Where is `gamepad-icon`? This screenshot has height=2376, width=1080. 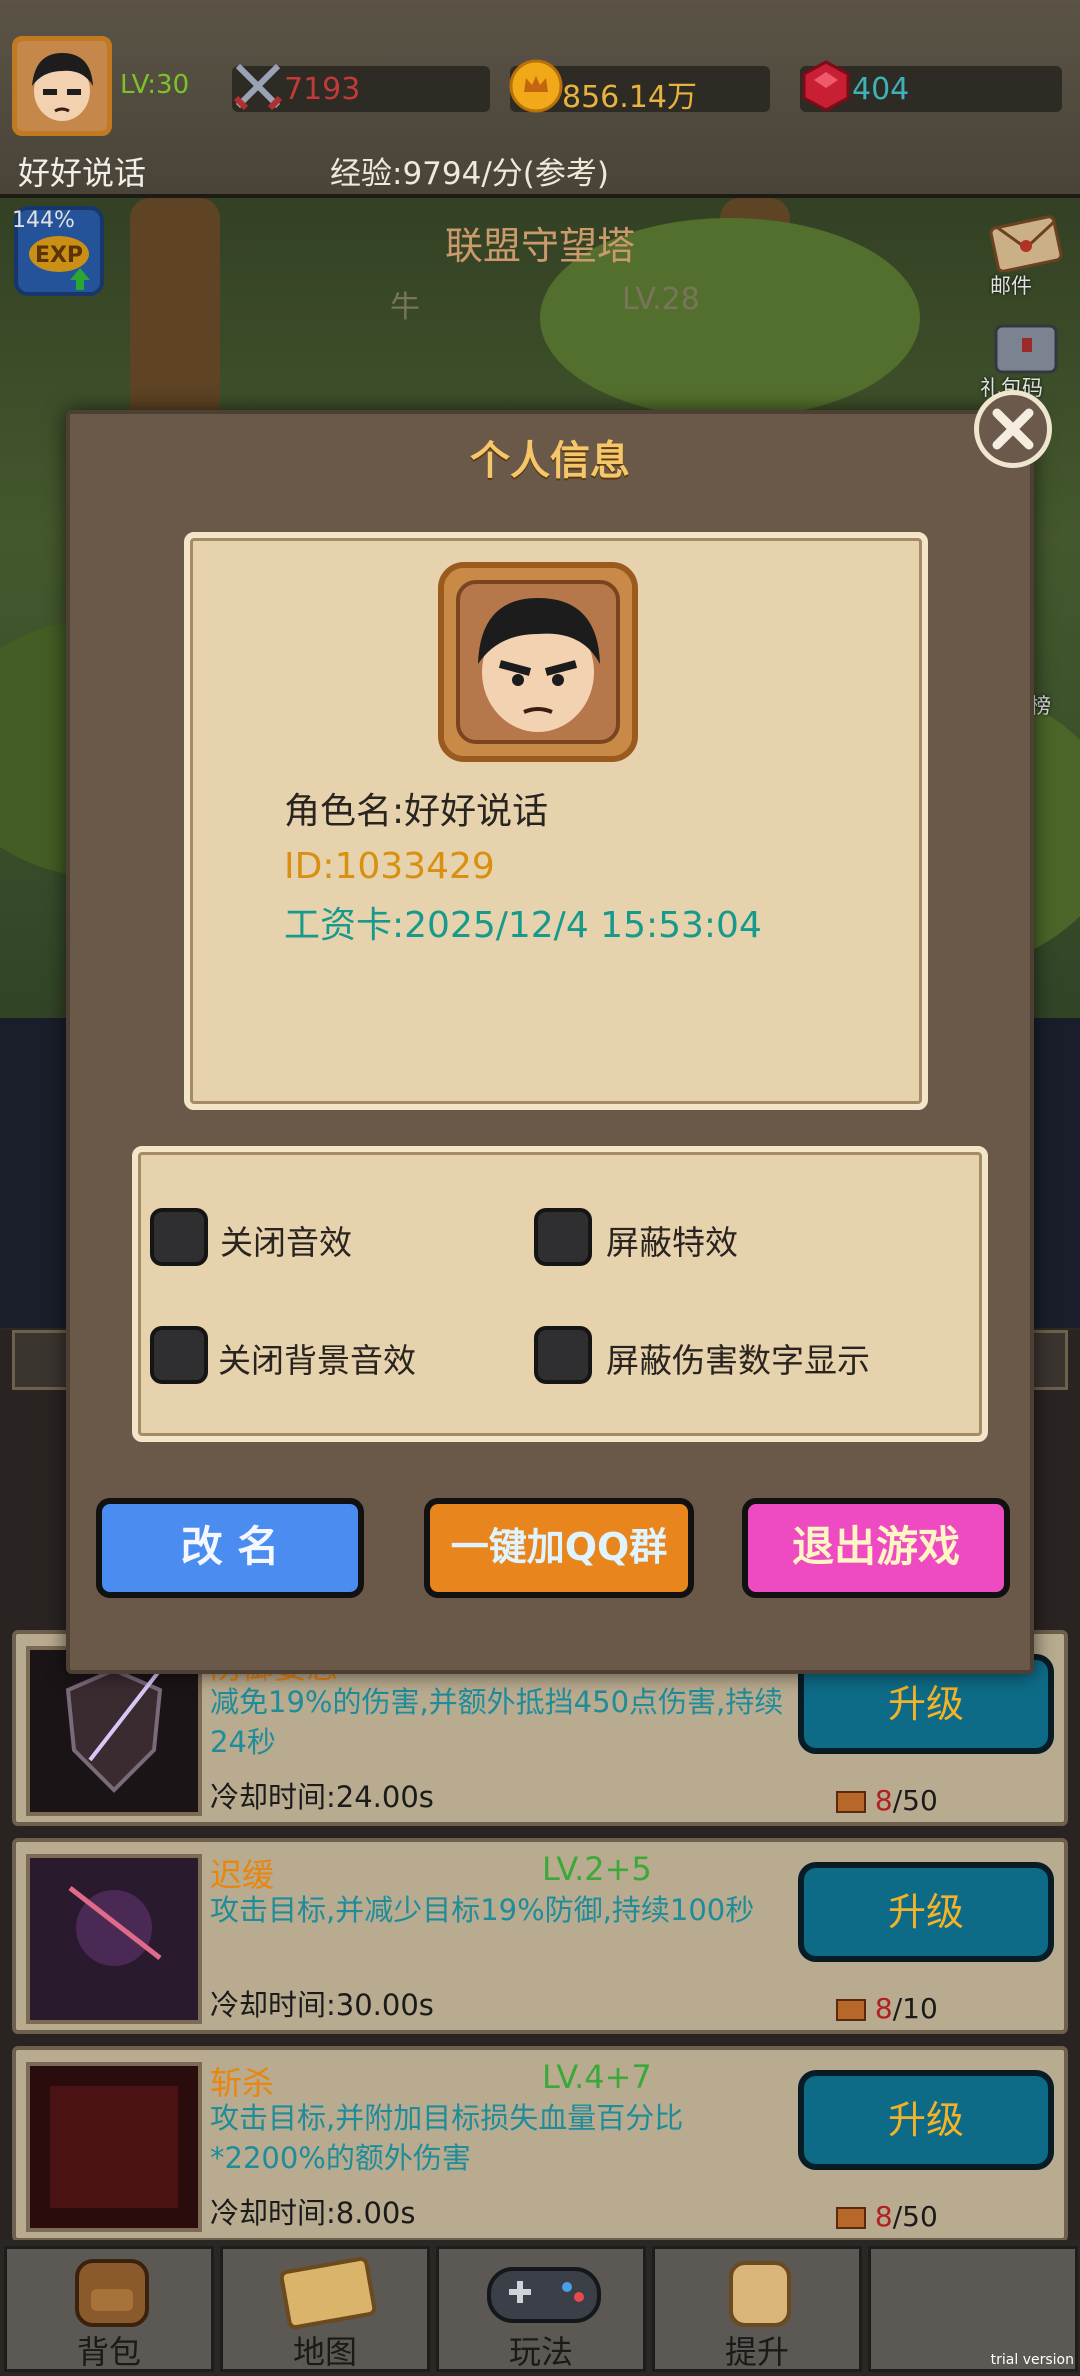
gamepad-icon is located at coordinates (544, 2295).